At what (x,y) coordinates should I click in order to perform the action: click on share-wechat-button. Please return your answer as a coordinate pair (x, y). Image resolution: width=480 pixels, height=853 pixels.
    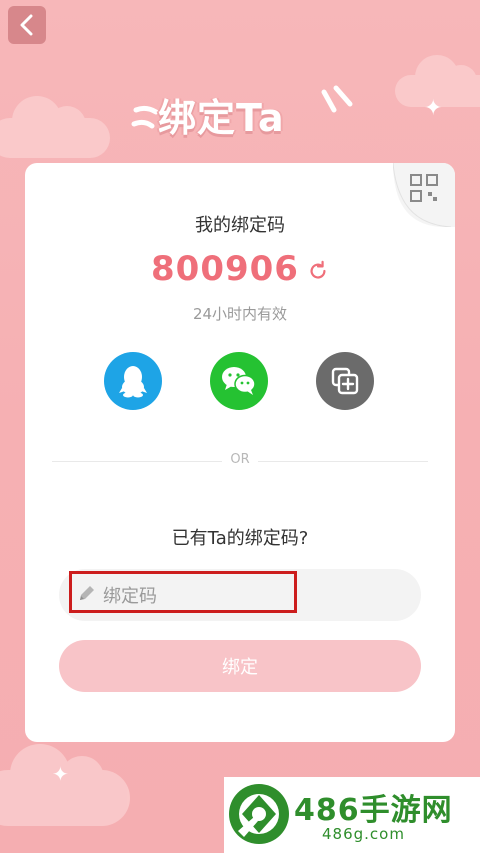
    Looking at the image, I should click on (239, 381).